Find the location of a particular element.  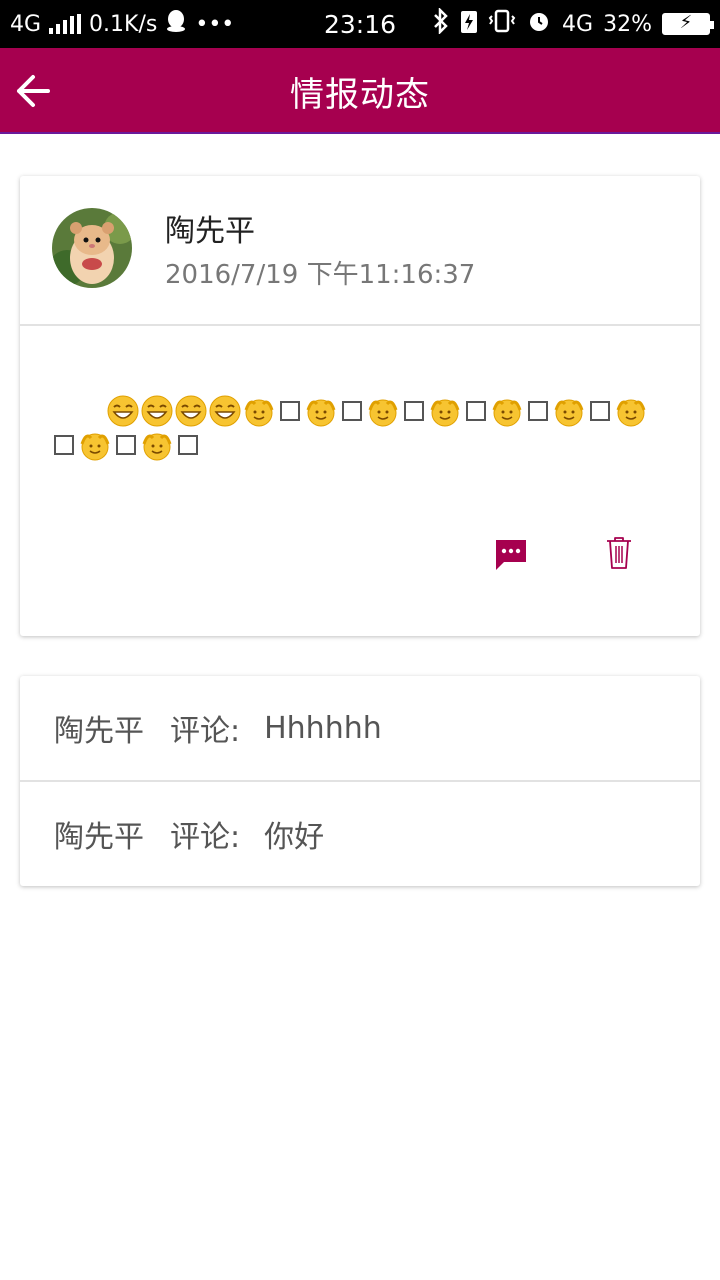

vibrate-icon is located at coordinates (502, 24).